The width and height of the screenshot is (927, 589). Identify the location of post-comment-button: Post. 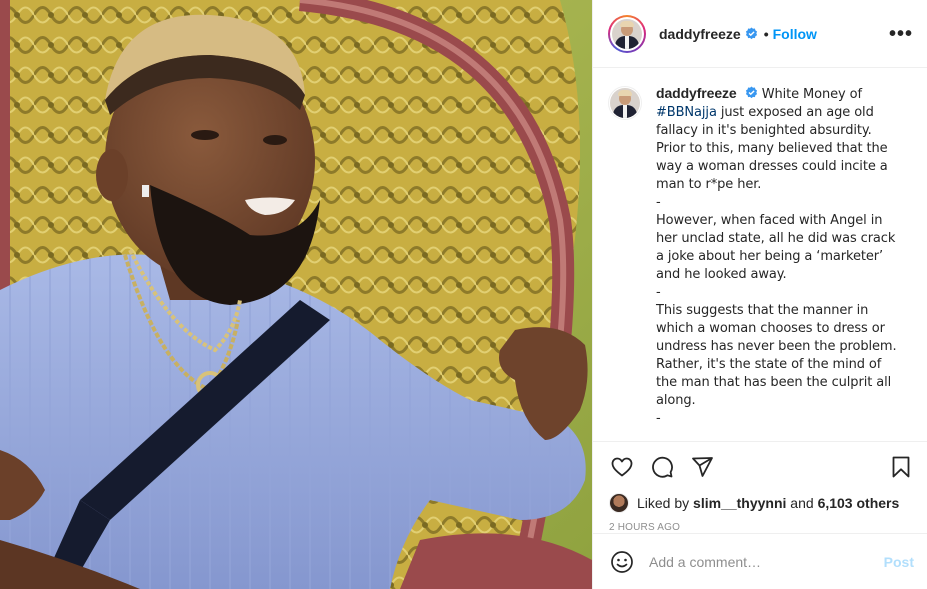
(899, 562).